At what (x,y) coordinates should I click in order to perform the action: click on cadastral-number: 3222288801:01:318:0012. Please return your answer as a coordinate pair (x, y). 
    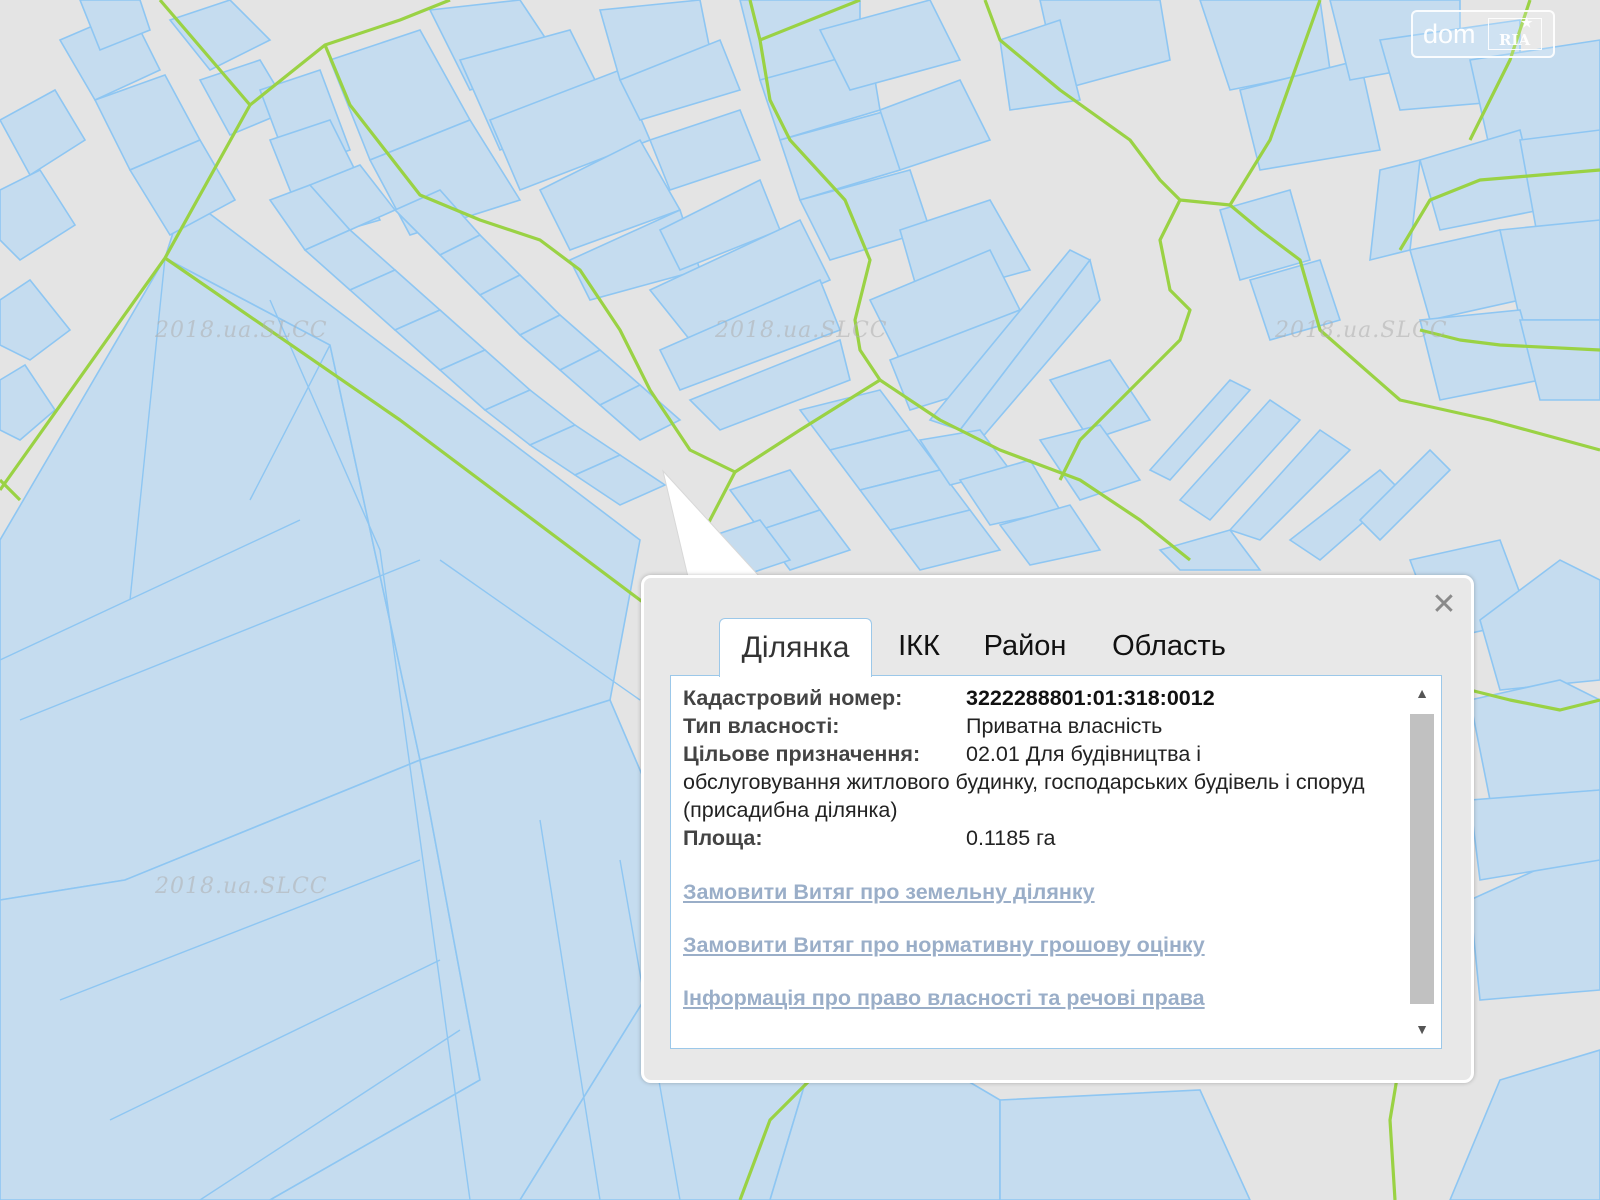
    Looking at the image, I should click on (1090, 698).